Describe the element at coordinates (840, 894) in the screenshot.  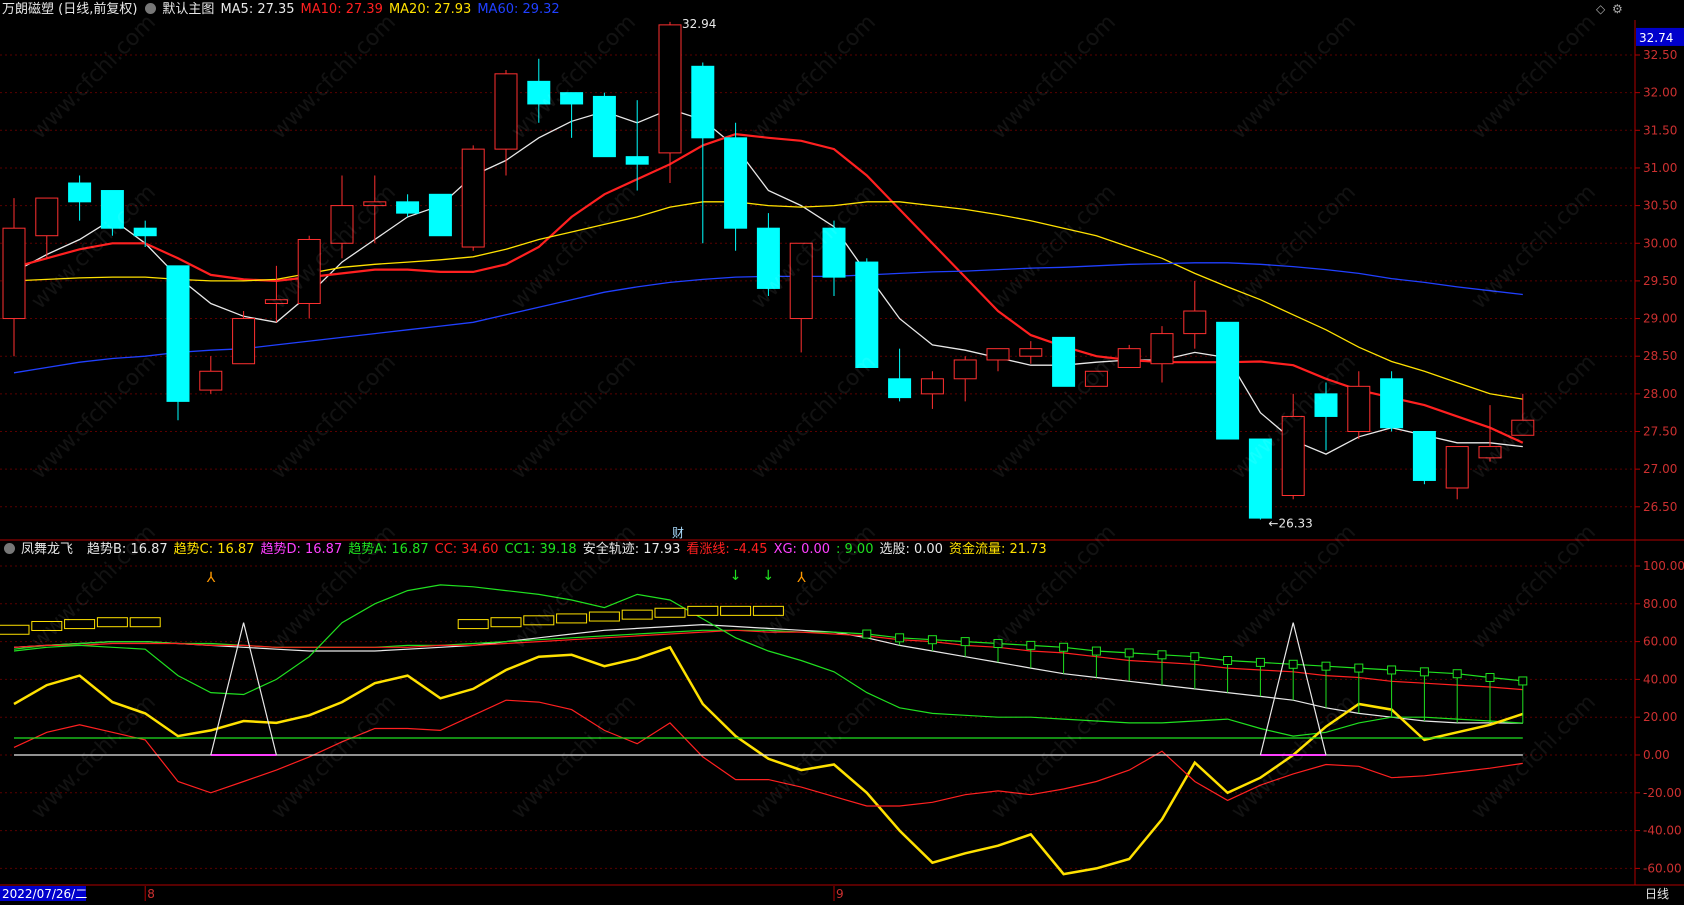
I see `month-mark-9: 9` at that location.